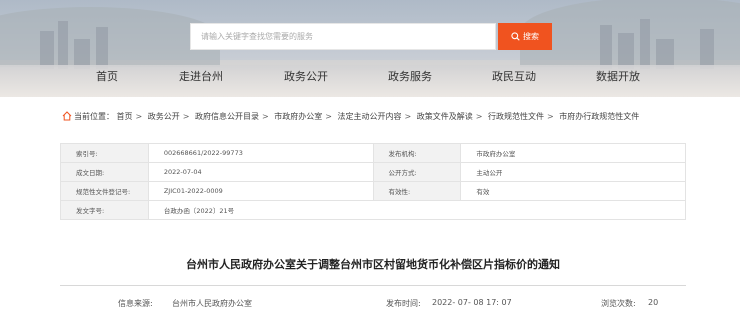 The width and height of the screenshot is (740, 316). I want to click on breadcrumb-item: 政府信息公开目录, so click(227, 116).